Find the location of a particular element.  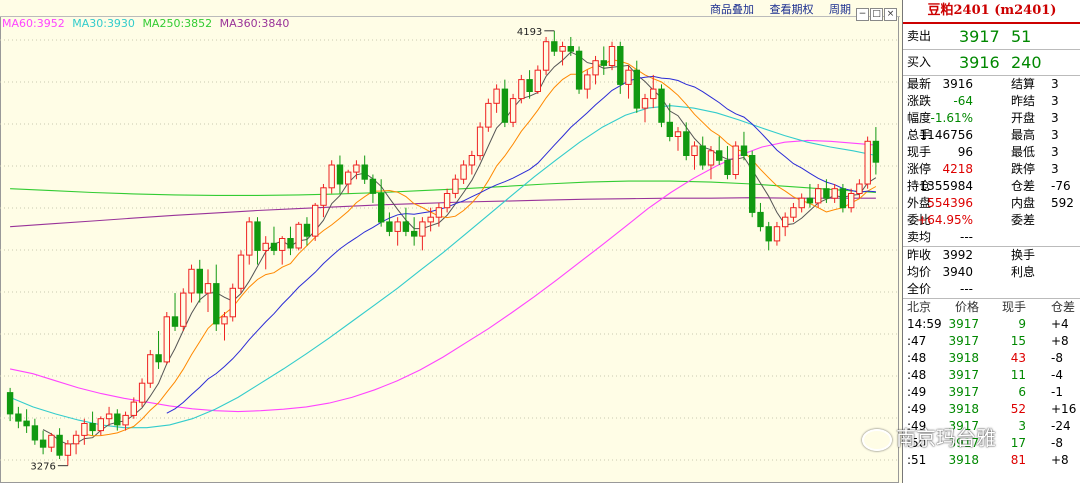

minimize-icon: − is located at coordinates (862, 14).